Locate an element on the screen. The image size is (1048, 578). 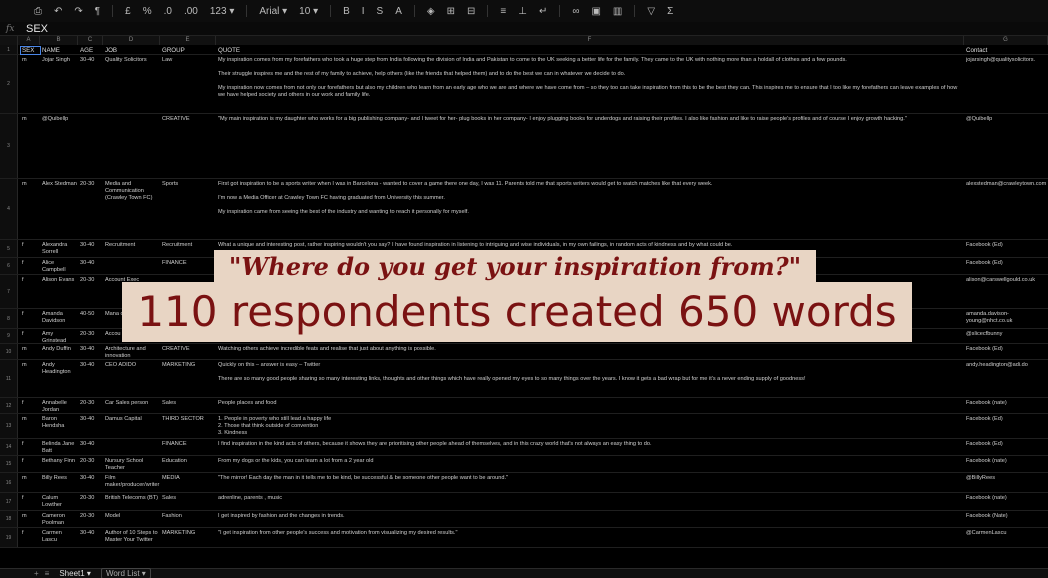
row-number: 16 is located at coordinates (9, 482).